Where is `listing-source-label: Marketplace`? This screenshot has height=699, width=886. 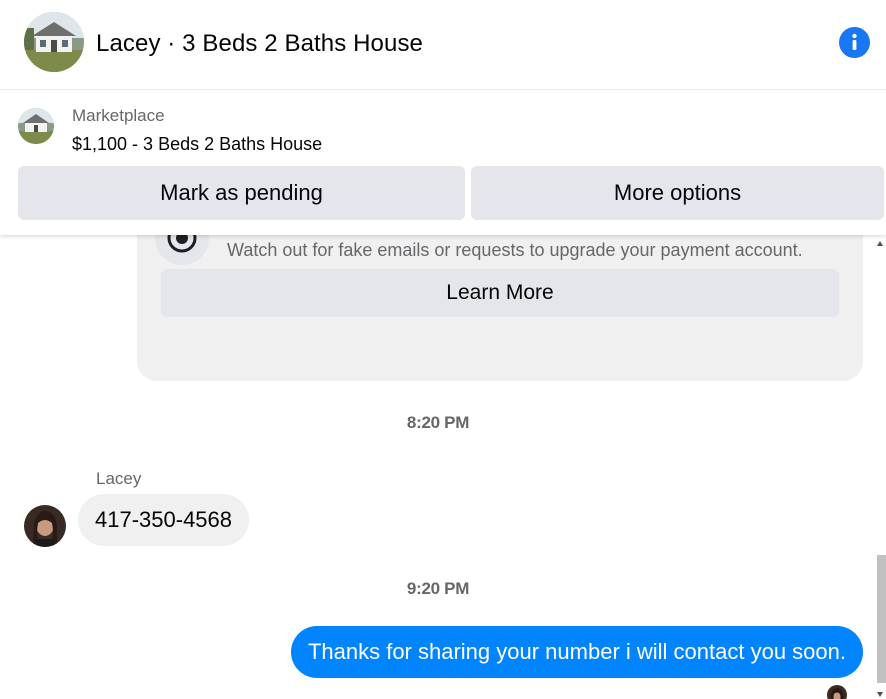
listing-source-label: Marketplace is located at coordinates (118, 115).